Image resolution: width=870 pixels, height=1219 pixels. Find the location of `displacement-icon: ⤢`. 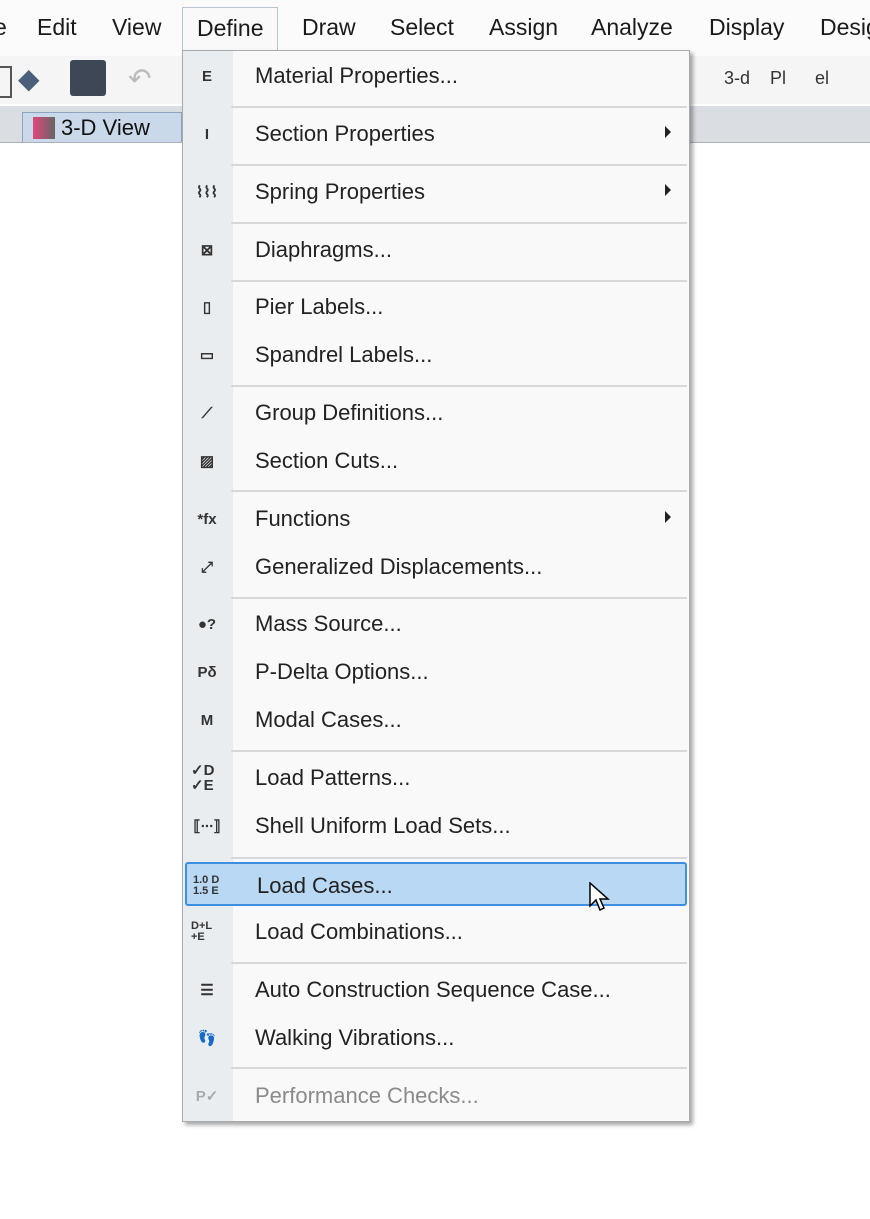

displacement-icon: ⤢ is located at coordinates (206, 567).